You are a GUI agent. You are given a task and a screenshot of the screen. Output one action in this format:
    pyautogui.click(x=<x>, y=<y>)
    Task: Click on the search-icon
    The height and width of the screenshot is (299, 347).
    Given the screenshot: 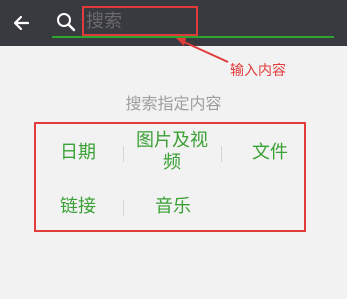 What is the action you would take?
    pyautogui.click(x=66, y=22)
    